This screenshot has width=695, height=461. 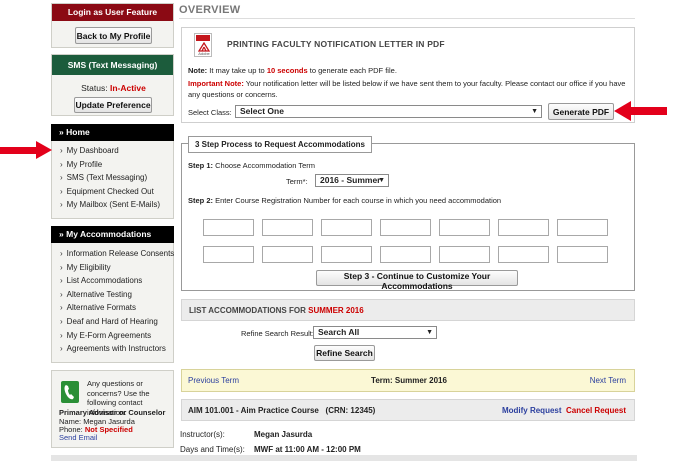 I want to click on update-preference-button: Update Preference, so click(x=113, y=105).